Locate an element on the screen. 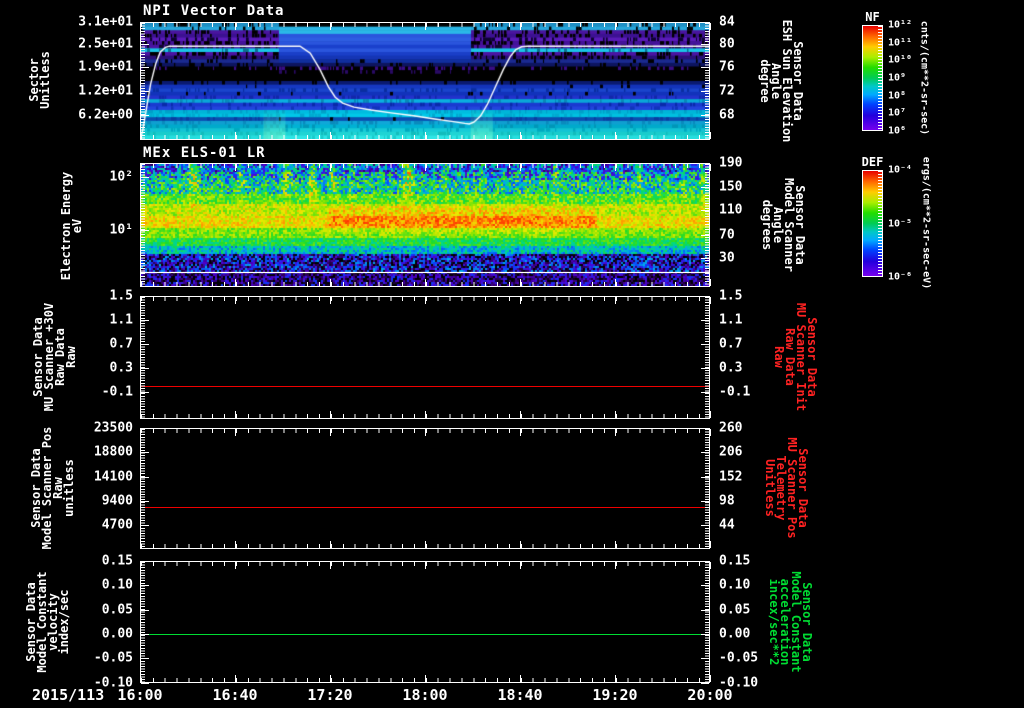 The height and width of the screenshot is (708, 1024). y-tick-label: 98 is located at coordinates (727, 501).